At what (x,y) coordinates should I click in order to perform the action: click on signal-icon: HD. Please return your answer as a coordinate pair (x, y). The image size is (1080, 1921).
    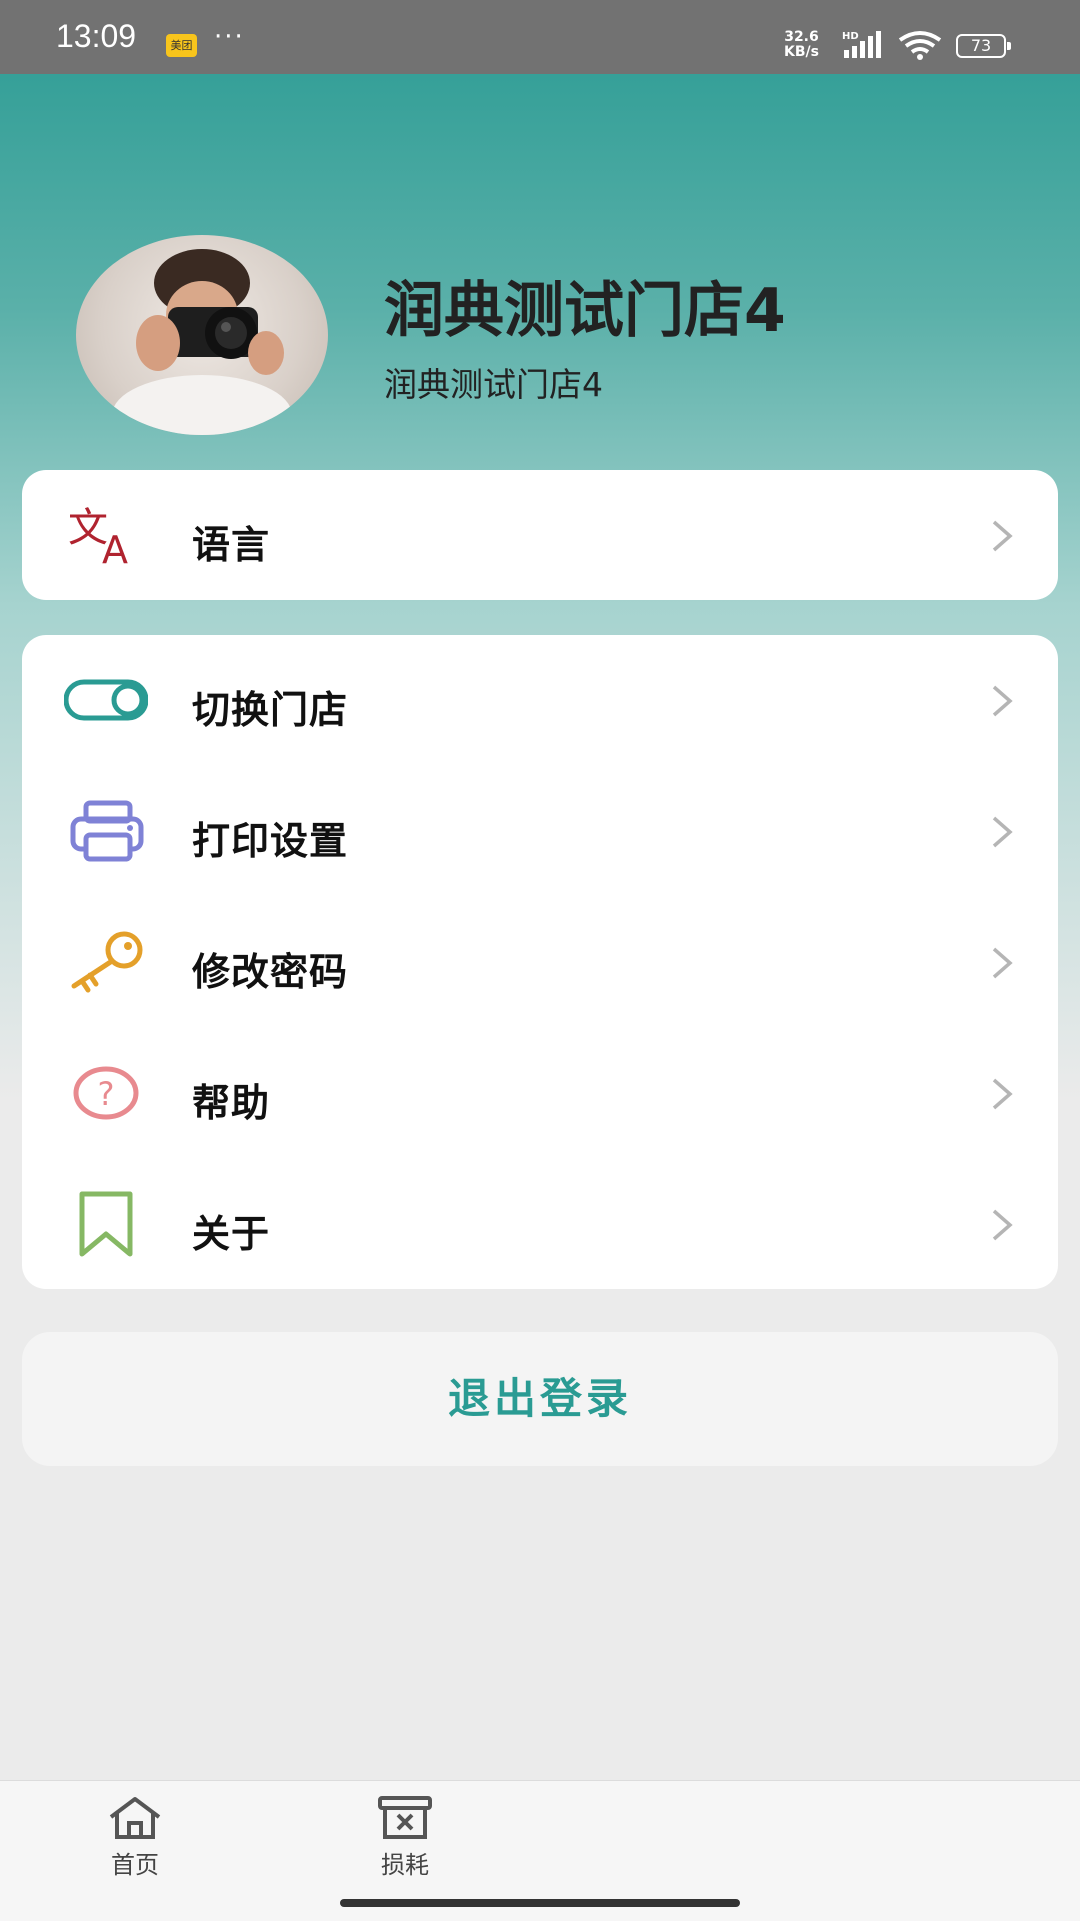
    Looking at the image, I should click on (861, 44).